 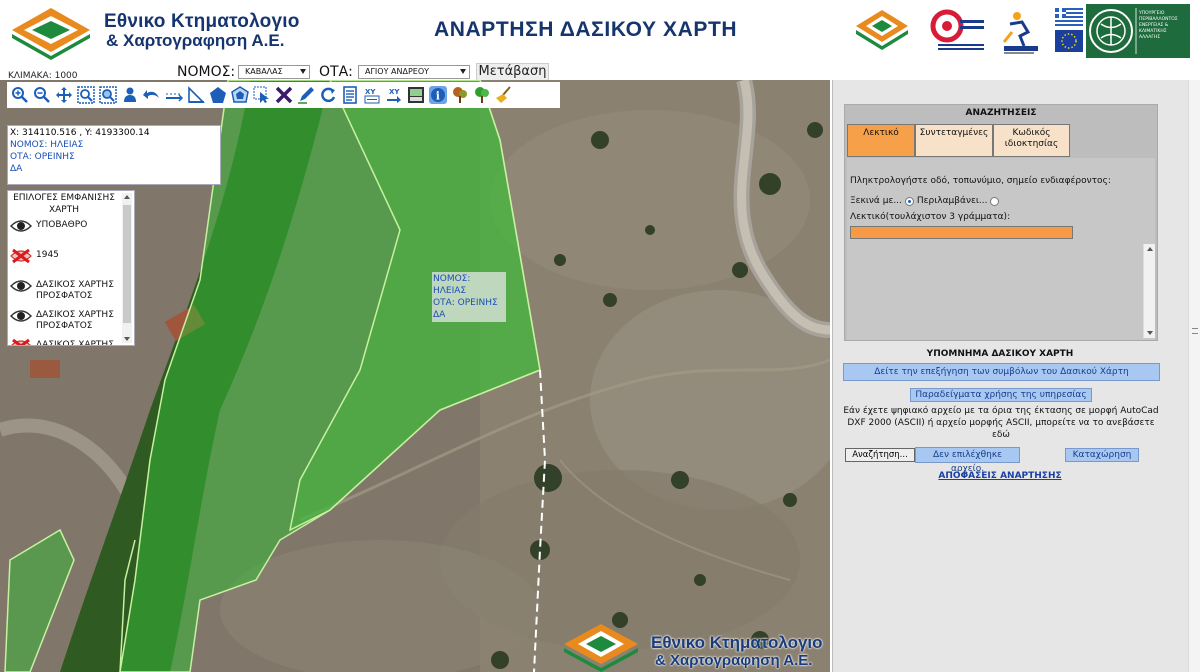 What do you see at coordinates (127, 264) in the screenshot?
I see `scroll-thumb` at bounding box center [127, 264].